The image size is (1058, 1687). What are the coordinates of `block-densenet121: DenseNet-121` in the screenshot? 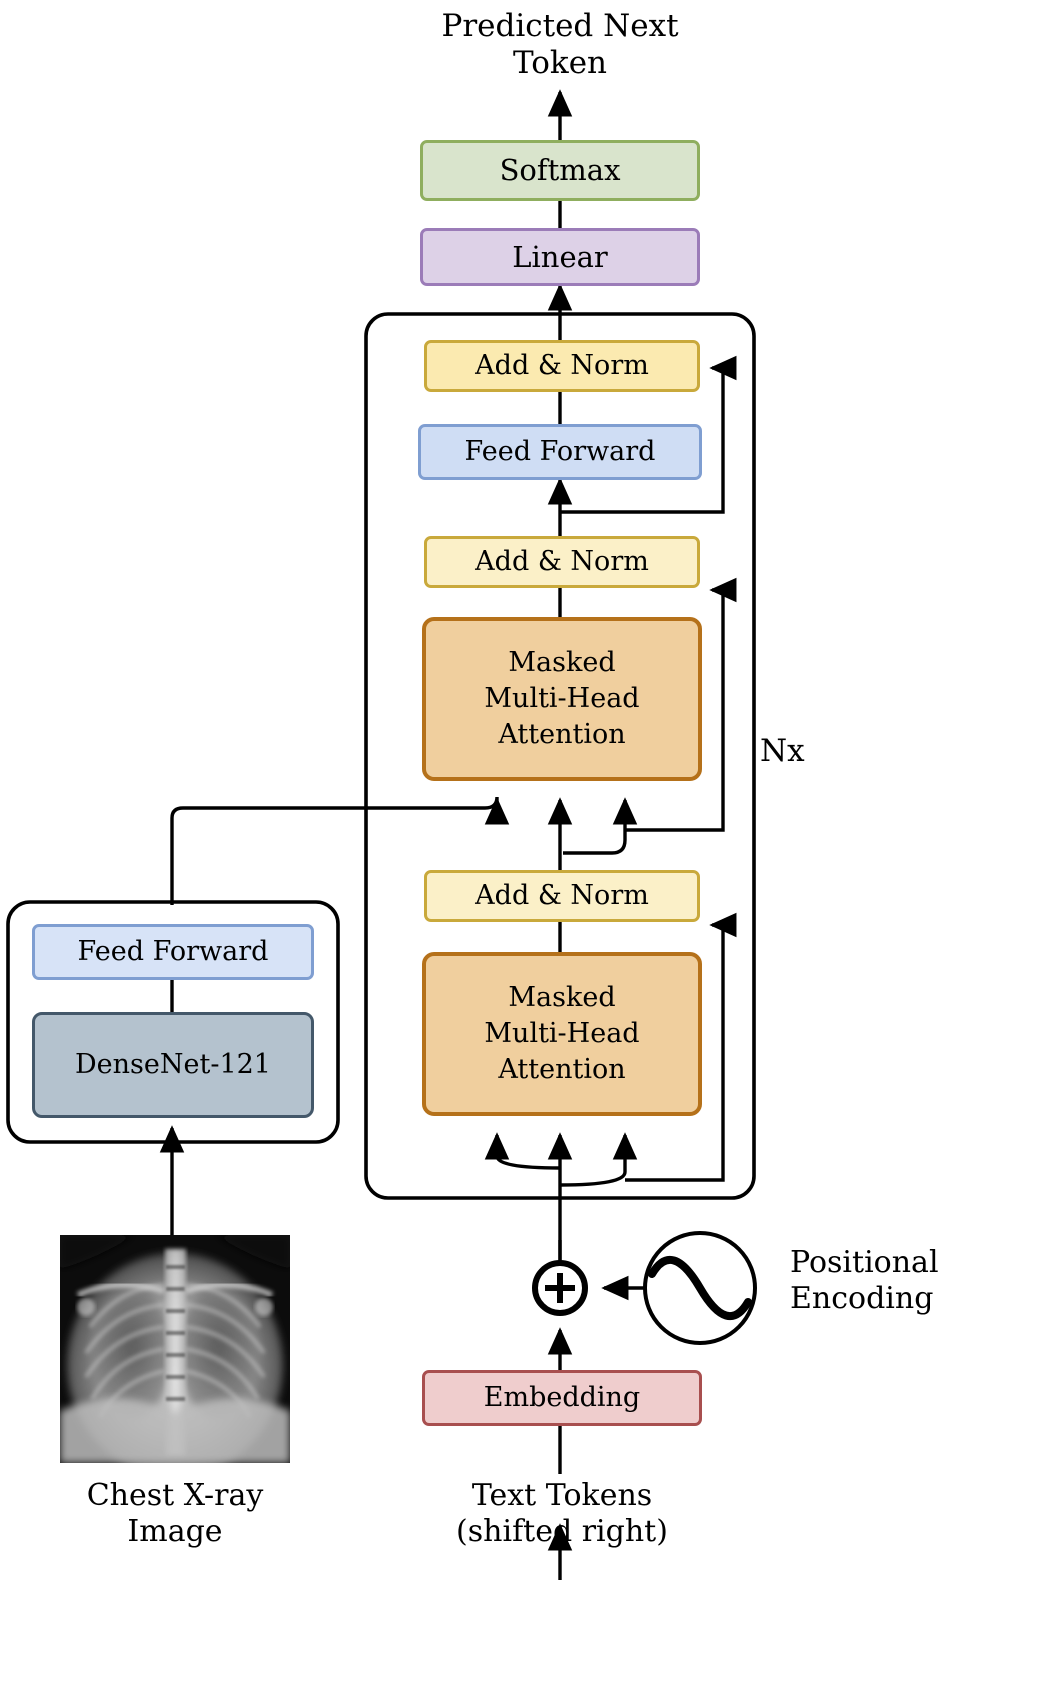 It's located at (173, 1065).